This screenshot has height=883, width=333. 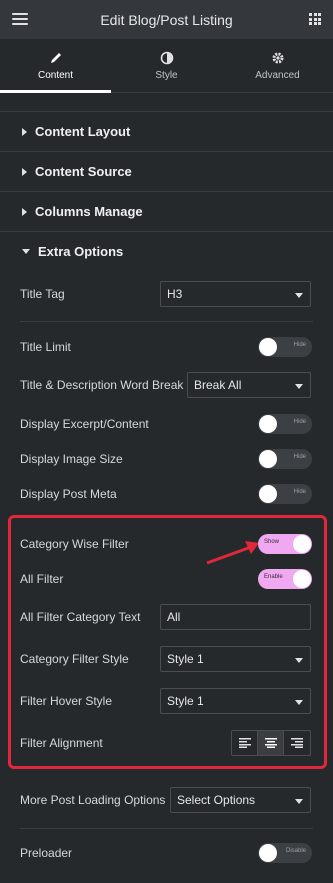 I want to click on filter-hover-style-label: Filter Hover Style, so click(x=66, y=701).